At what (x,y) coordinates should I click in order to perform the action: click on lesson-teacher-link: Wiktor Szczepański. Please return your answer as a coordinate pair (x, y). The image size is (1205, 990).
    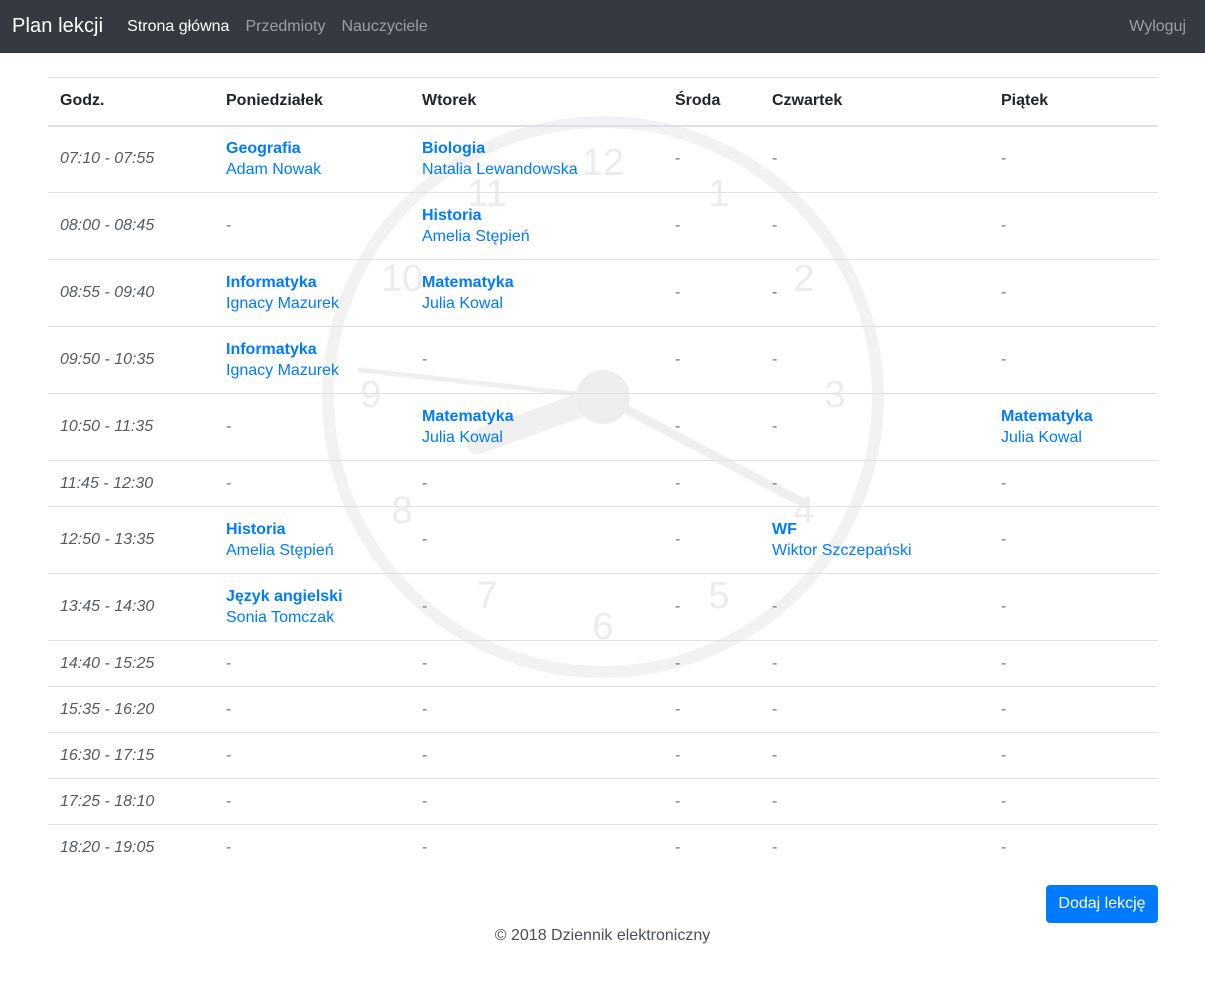
    Looking at the image, I should click on (874, 550).